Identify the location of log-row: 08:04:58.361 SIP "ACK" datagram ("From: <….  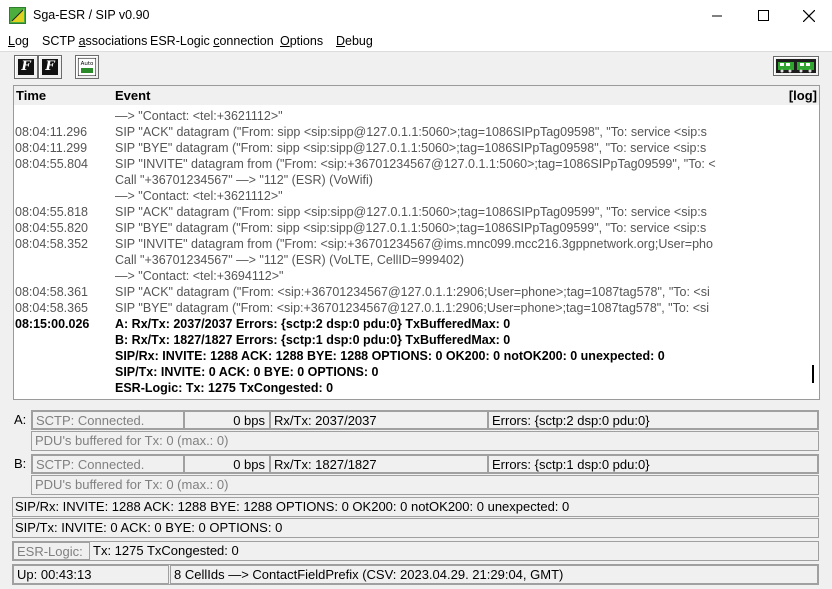
(410, 292).